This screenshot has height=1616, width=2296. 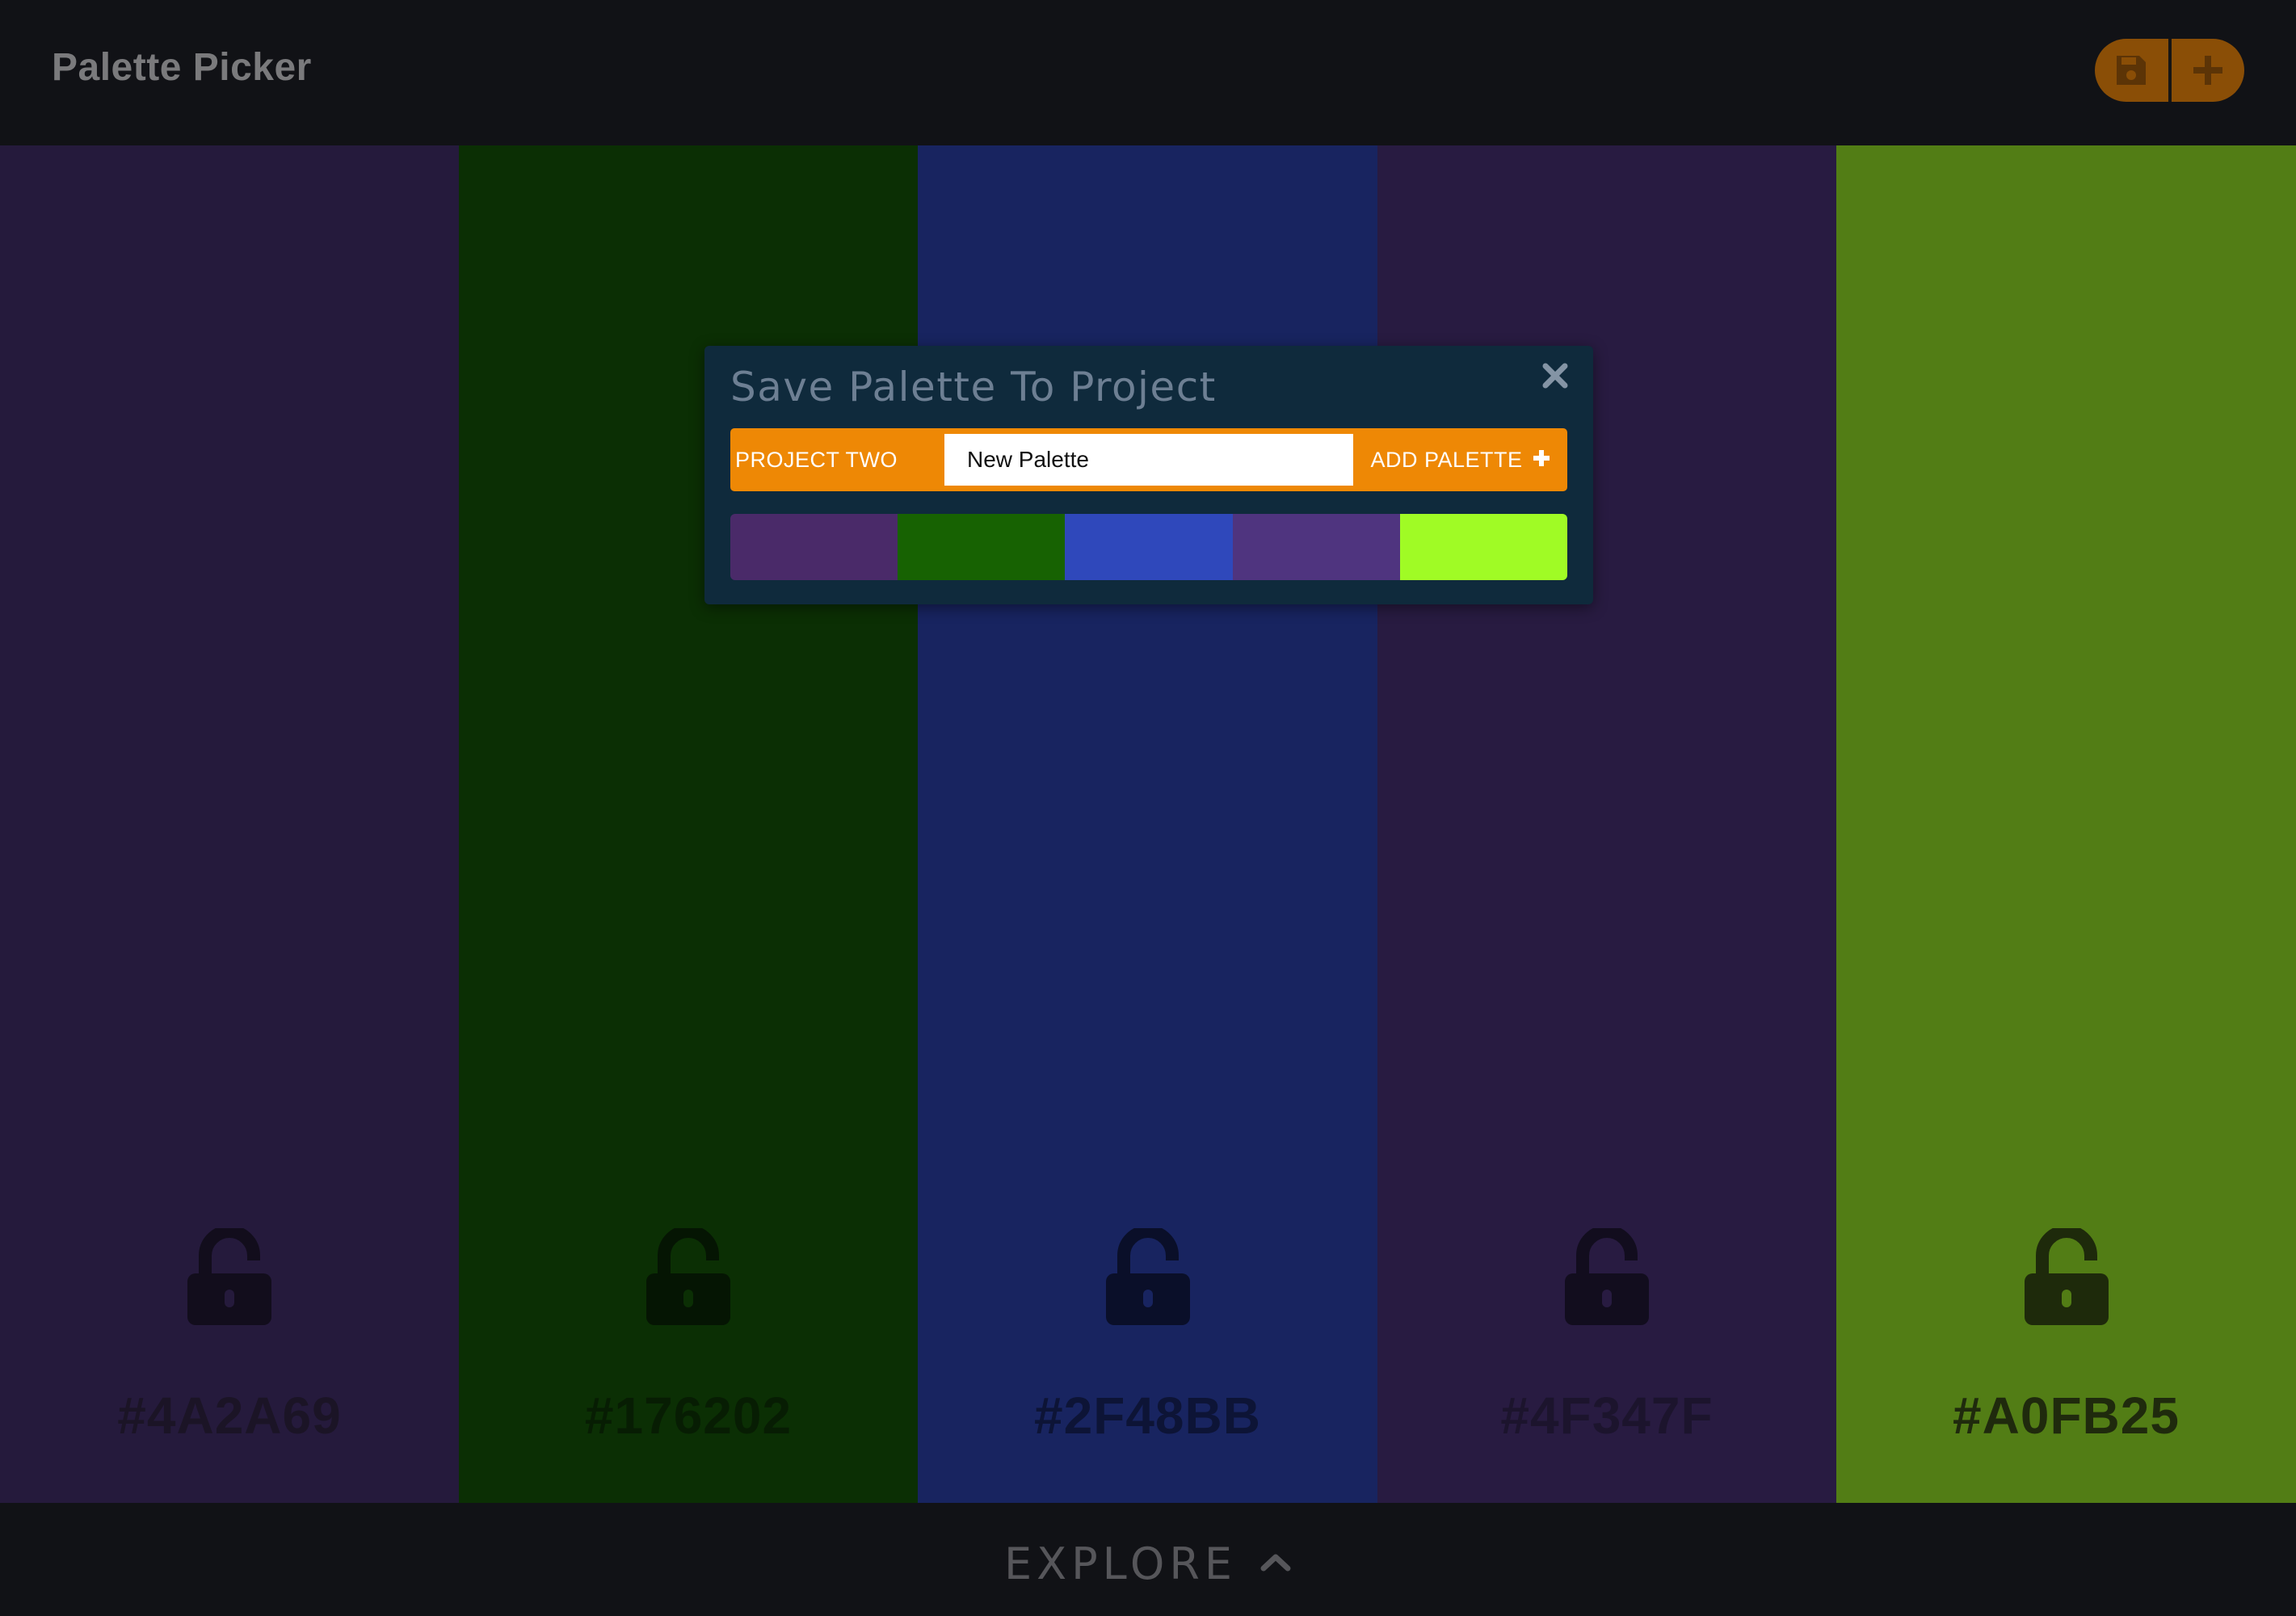 I want to click on floppy-disk-icon, so click(x=2131, y=71).